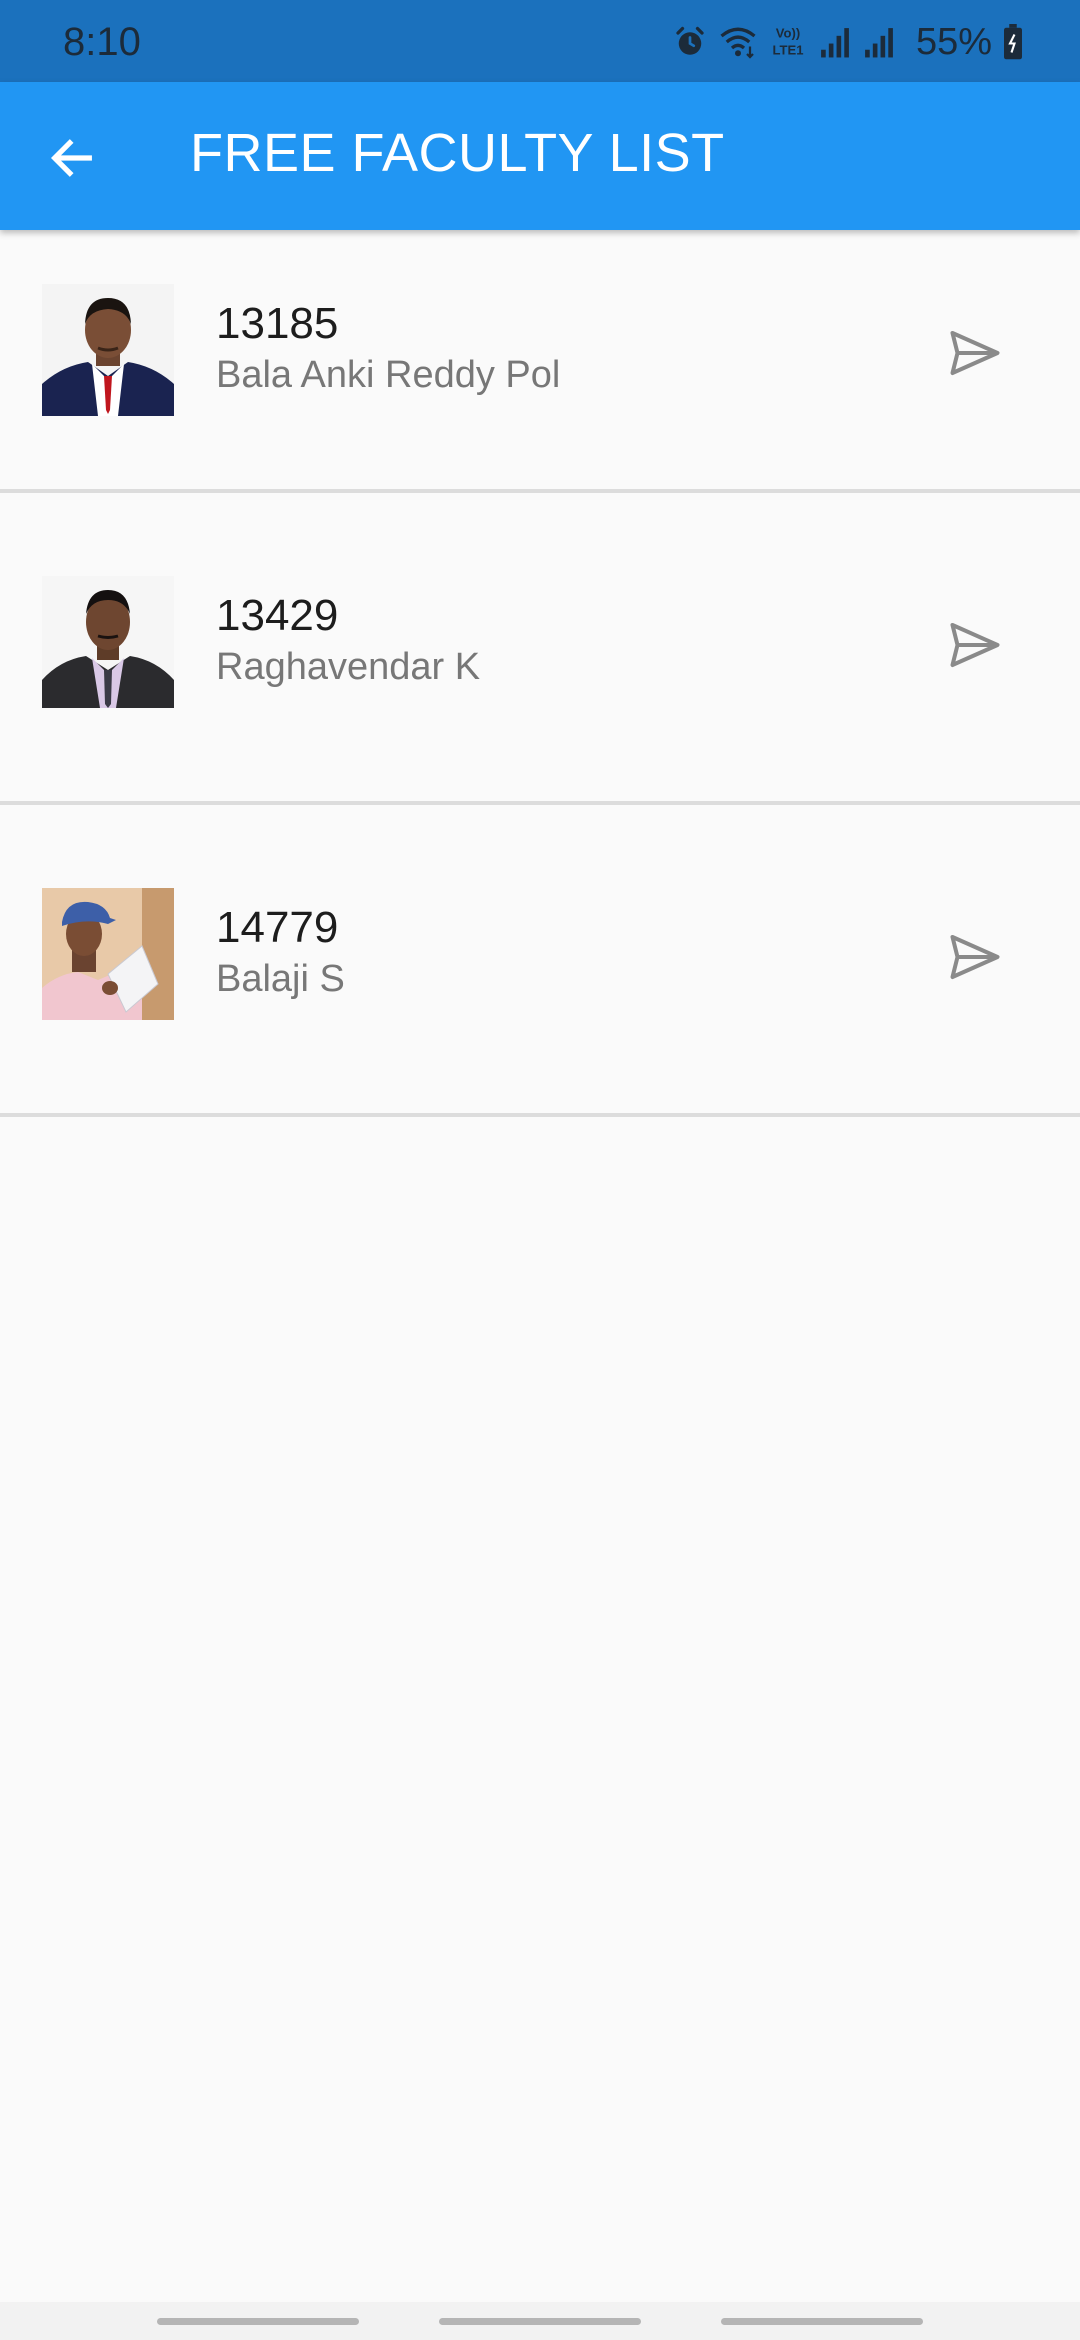 Image resolution: width=1080 pixels, height=2340 pixels. What do you see at coordinates (388, 349) in the screenshot?
I see `item-text: 13185 Bala Anki Reddy Pol` at bounding box center [388, 349].